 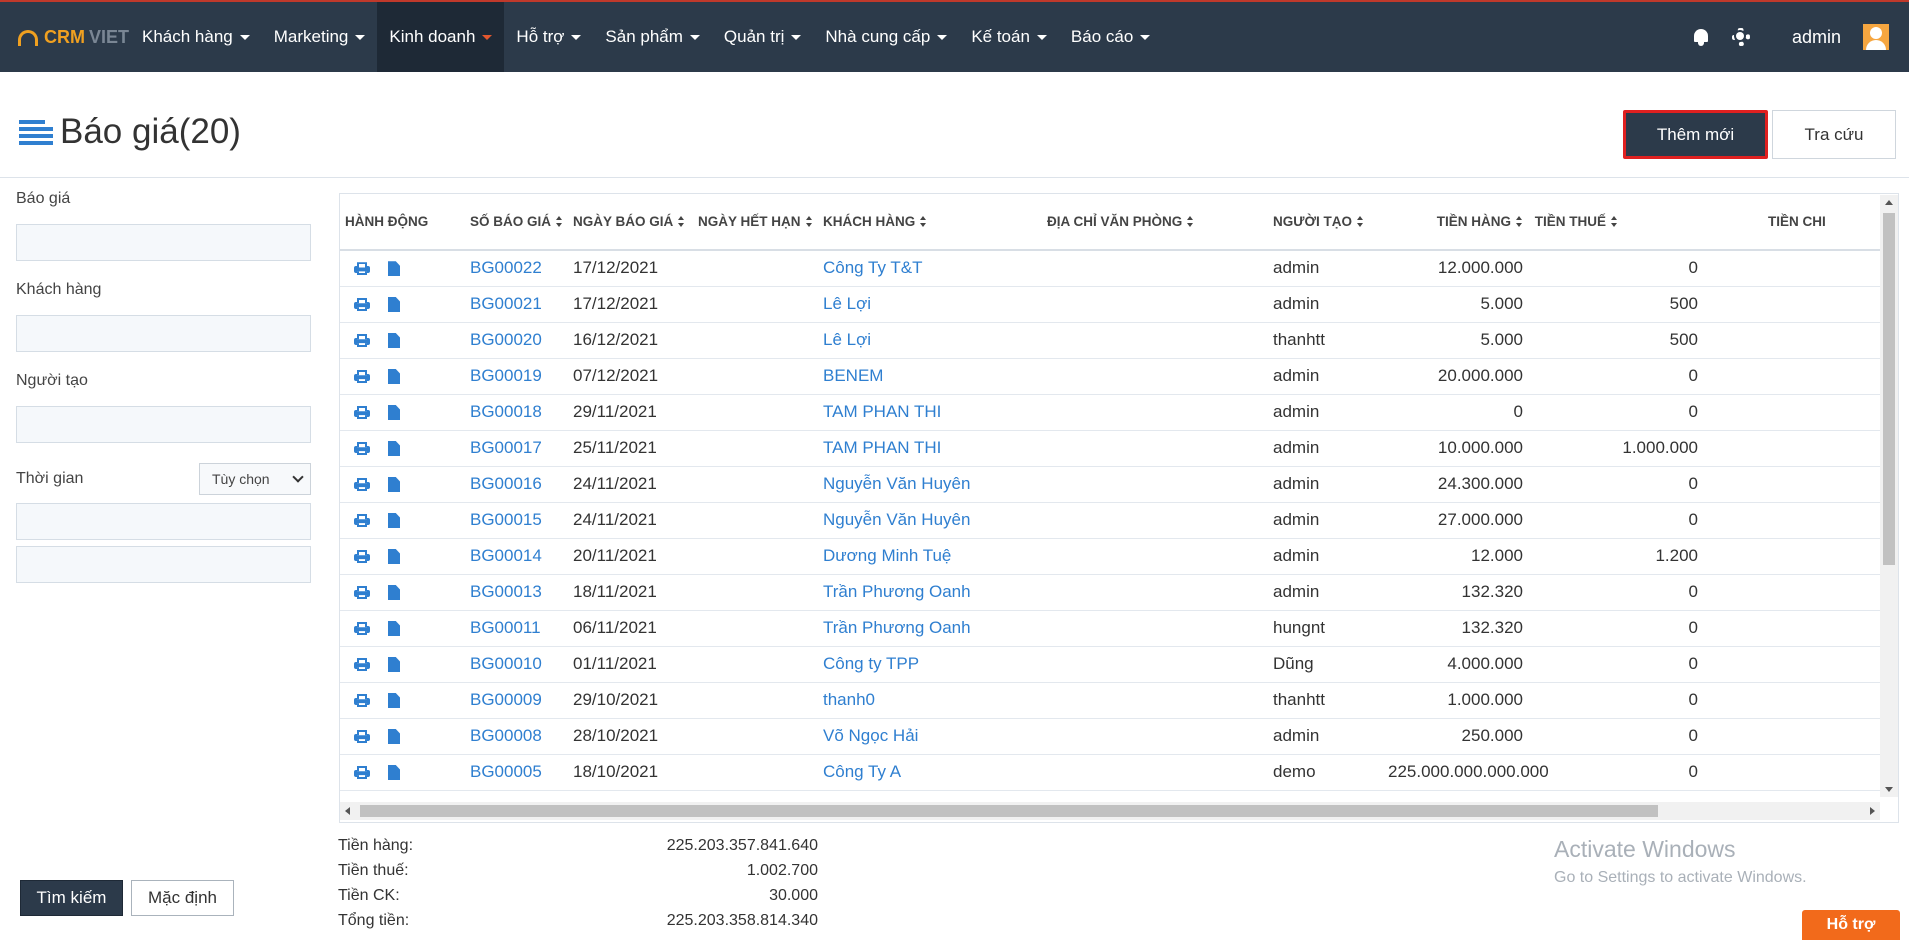 I want to click on scroll-left-icon, so click(x=347, y=811).